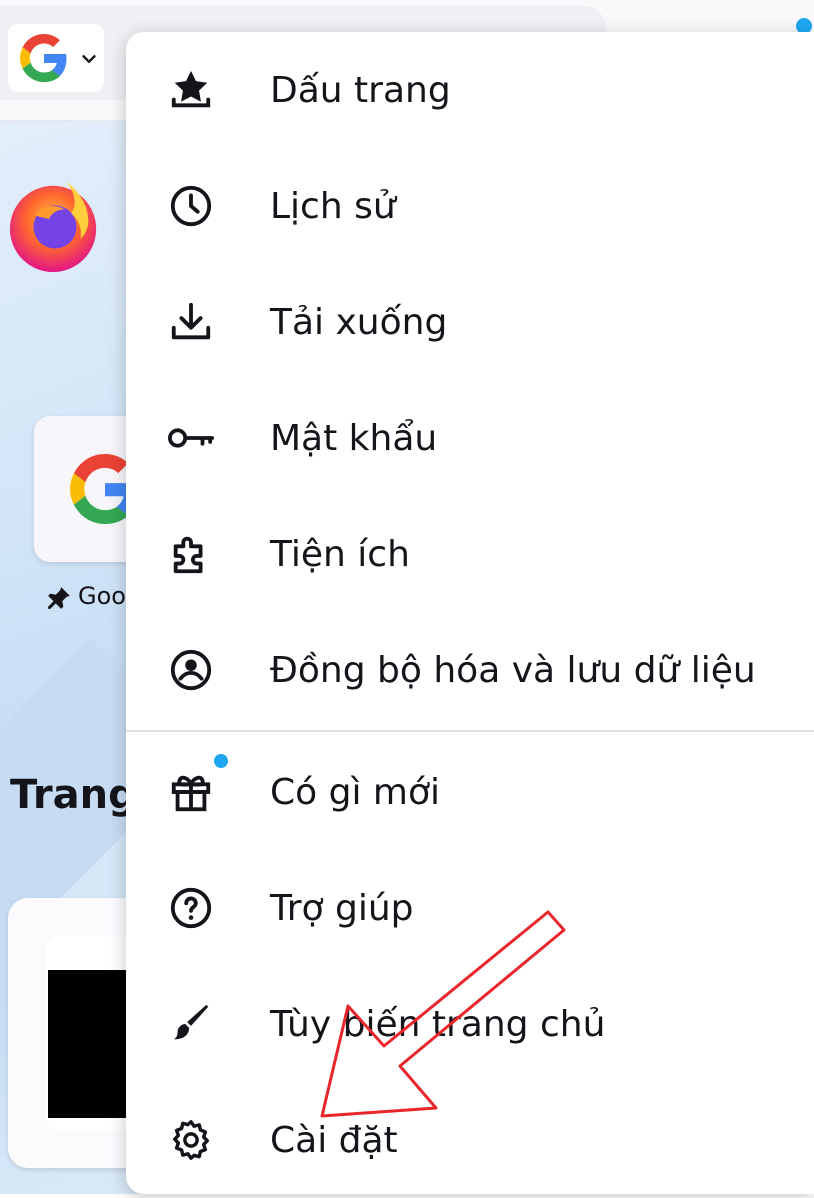 This screenshot has width=814, height=1198. What do you see at coordinates (470, 1140) in the screenshot?
I see `menu-item-settings: Cài đặt` at bounding box center [470, 1140].